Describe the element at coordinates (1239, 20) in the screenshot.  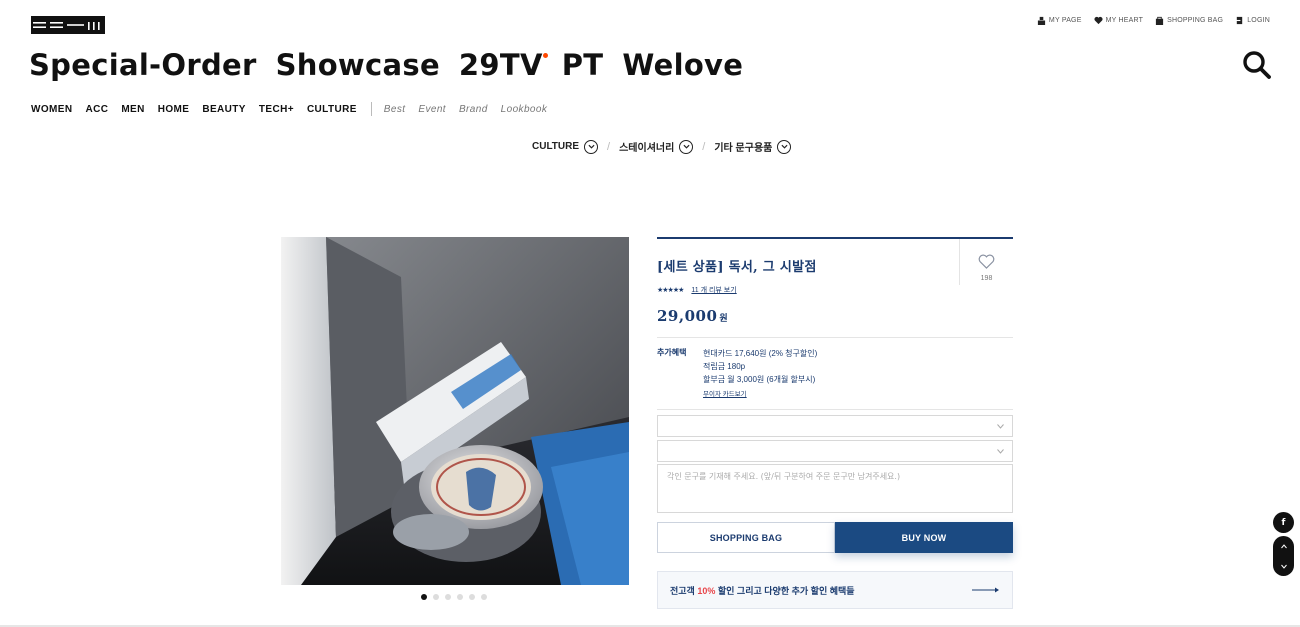
I see `login-icon` at that location.